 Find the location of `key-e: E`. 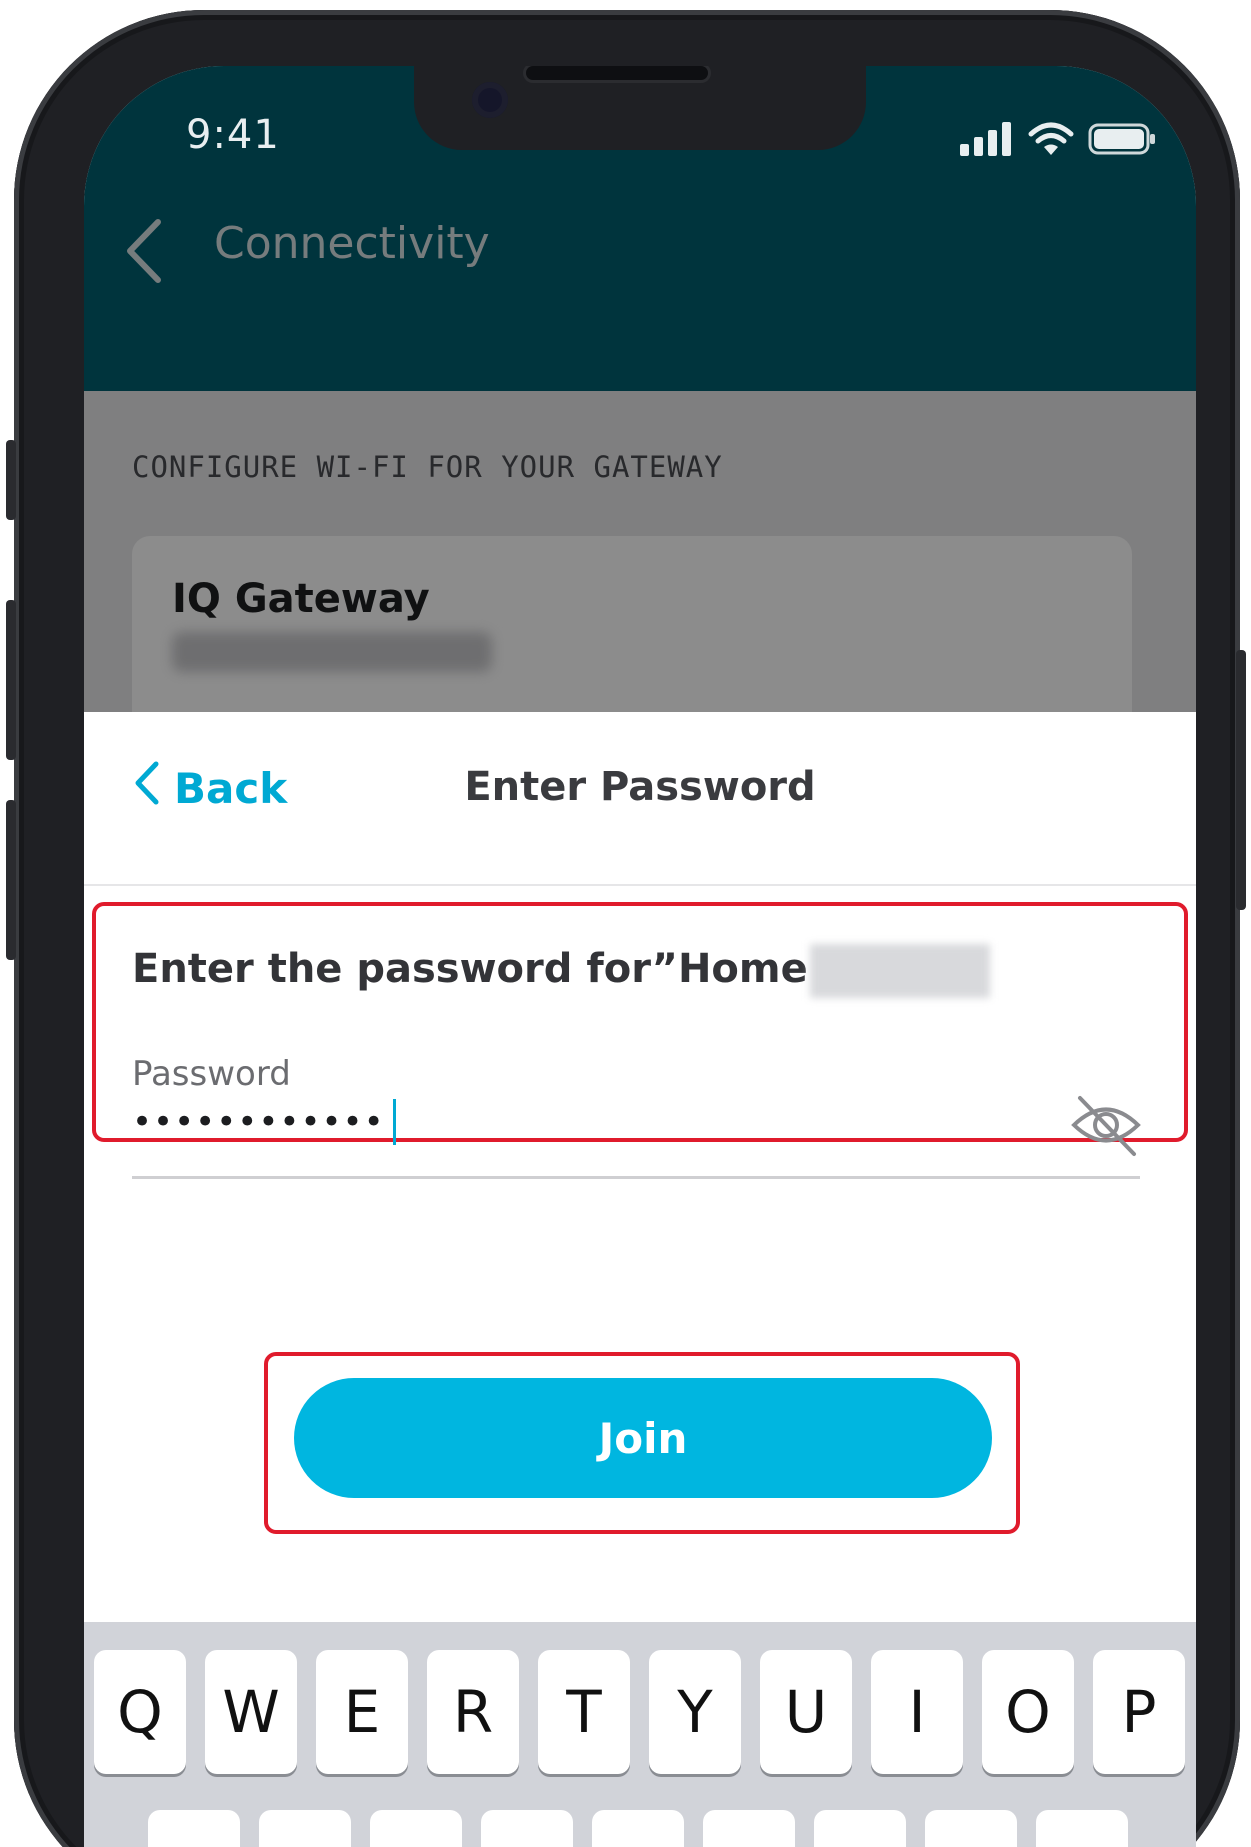

key-e: E is located at coordinates (362, 1712).